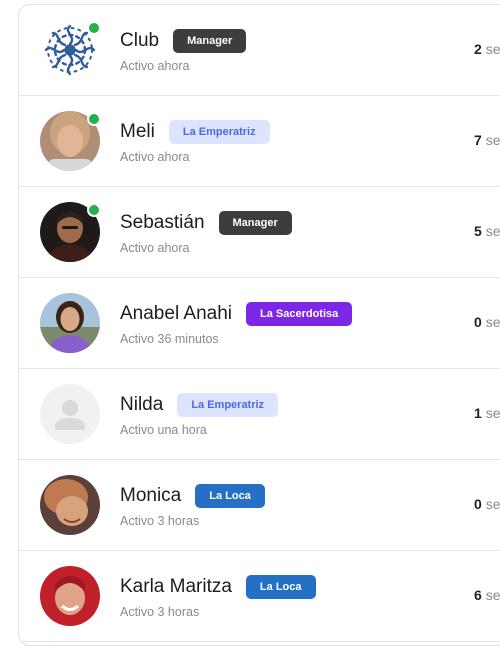 The image size is (500, 646). I want to click on message-count: 6 se, so click(487, 595).